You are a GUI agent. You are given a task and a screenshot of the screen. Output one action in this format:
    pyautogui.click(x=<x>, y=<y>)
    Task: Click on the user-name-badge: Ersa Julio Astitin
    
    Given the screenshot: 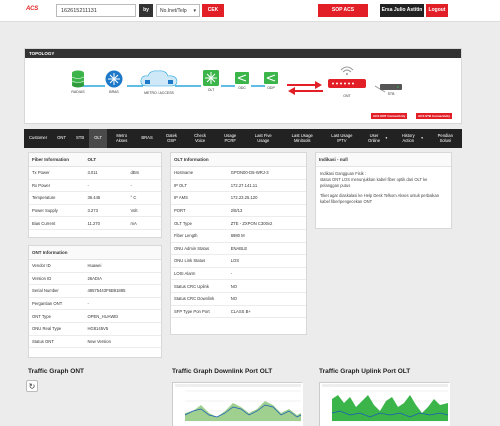 What is the action you would take?
    pyautogui.click(x=402, y=10)
    